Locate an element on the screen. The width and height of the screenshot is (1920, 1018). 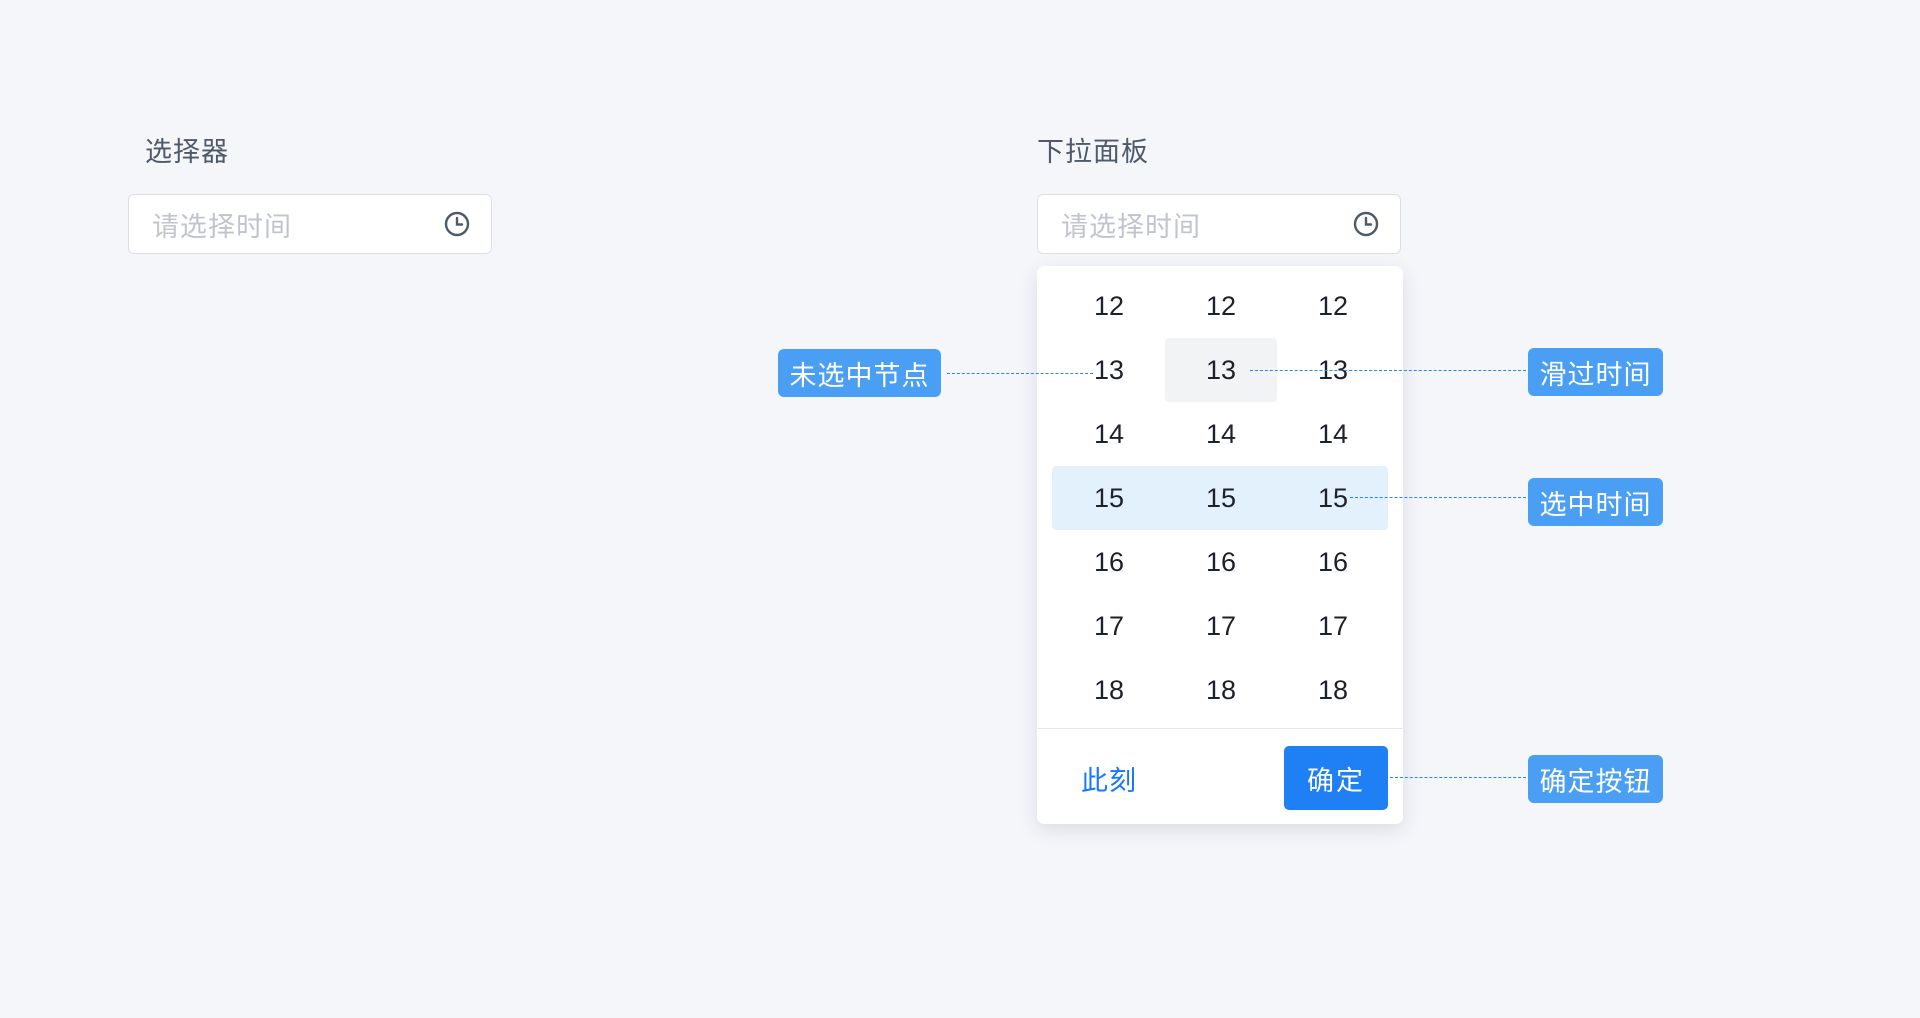
time-picker-input: 请选择时间 is located at coordinates (310, 224).